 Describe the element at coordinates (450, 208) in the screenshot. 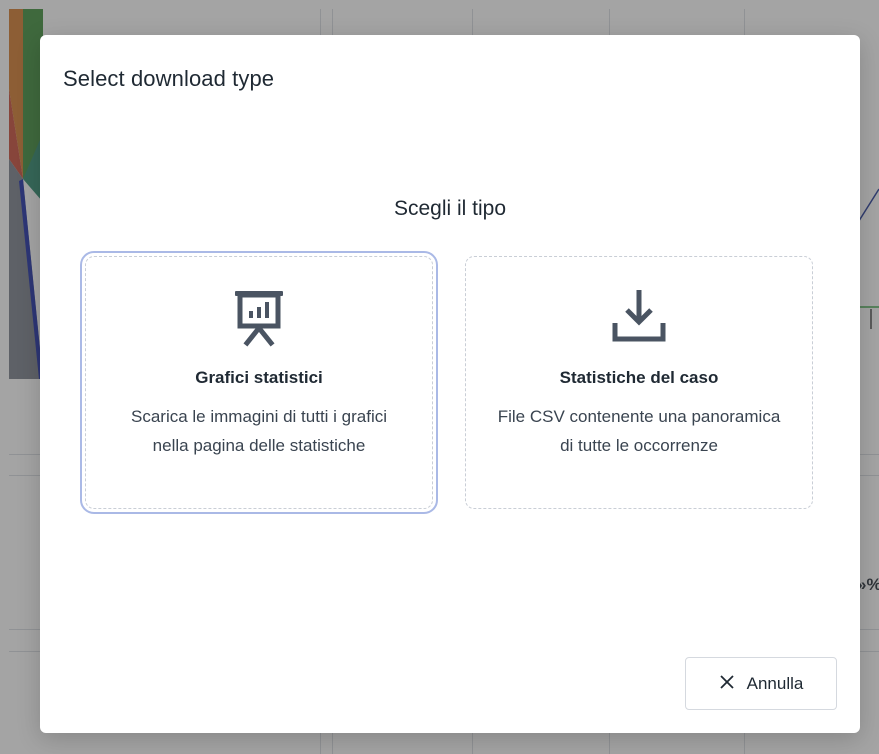

I see `choose-type-heading: Scegli il tipo` at that location.